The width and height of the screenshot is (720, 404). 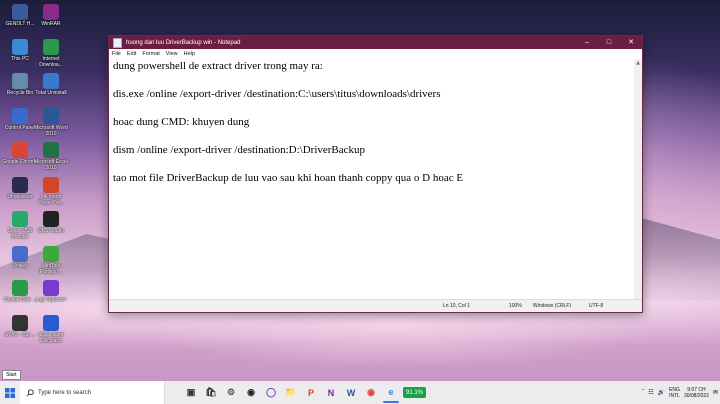 I want to click on task-view-icon: ▣, so click(x=191, y=393).